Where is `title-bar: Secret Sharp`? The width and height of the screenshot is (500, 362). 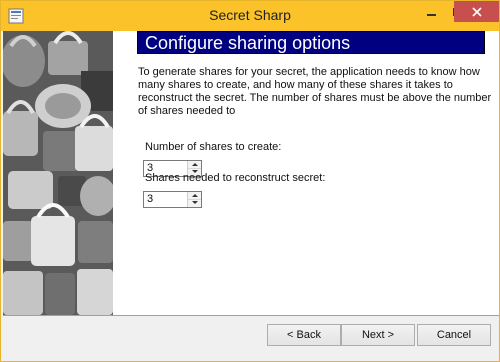
title-bar: Secret Sharp is located at coordinates (250, 16).